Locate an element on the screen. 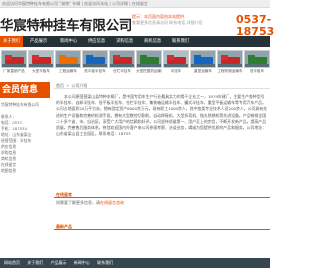 This screenshot has width=320, height=268. product-item: 半挂车 is located at coordinates (176, 62).